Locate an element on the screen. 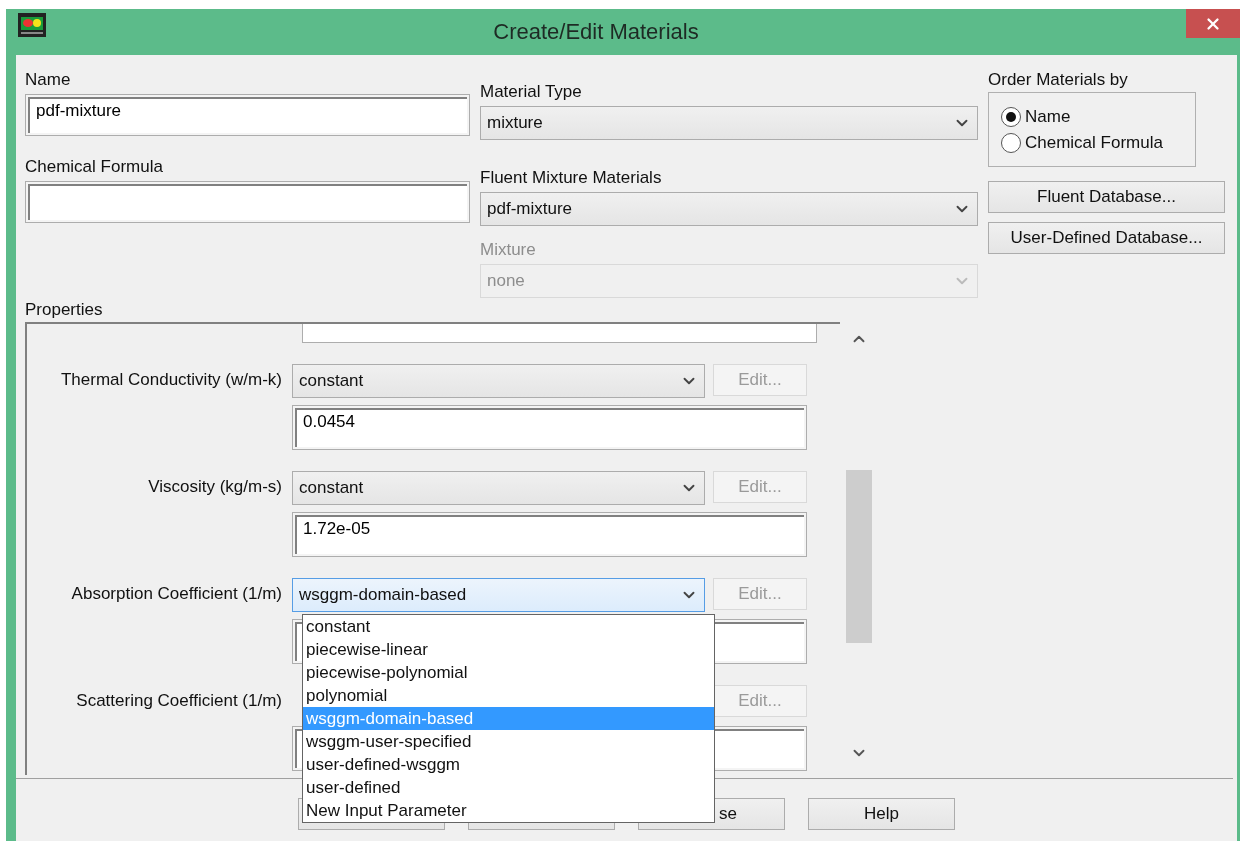 The height and width of the screenshot is (841, 1247). property-label: Scattering Coefficient (1/m) is located at coordinates (179, 700).